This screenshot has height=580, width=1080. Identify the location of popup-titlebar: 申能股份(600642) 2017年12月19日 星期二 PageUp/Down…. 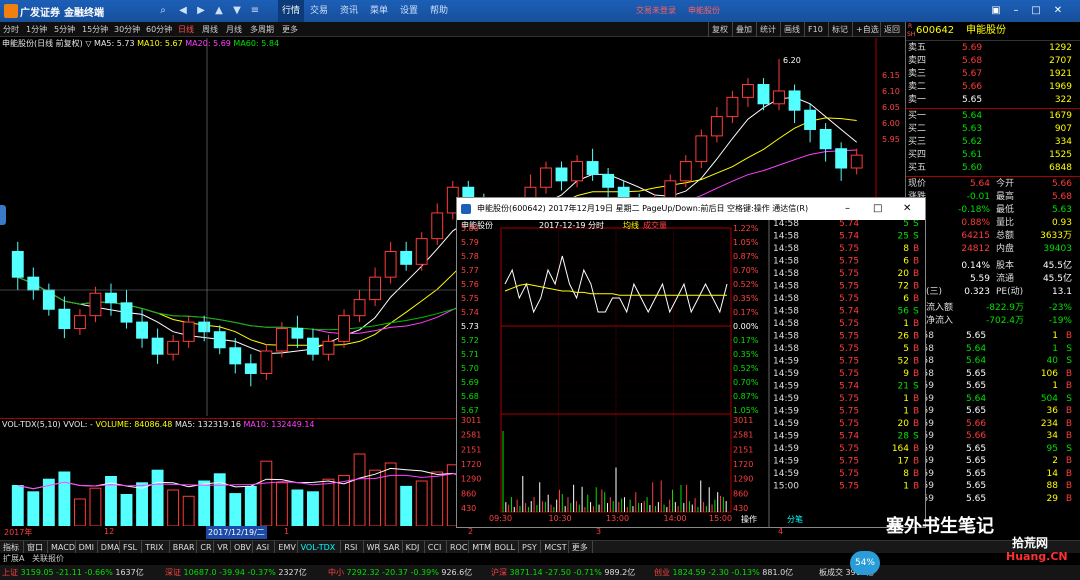
(691, 209).